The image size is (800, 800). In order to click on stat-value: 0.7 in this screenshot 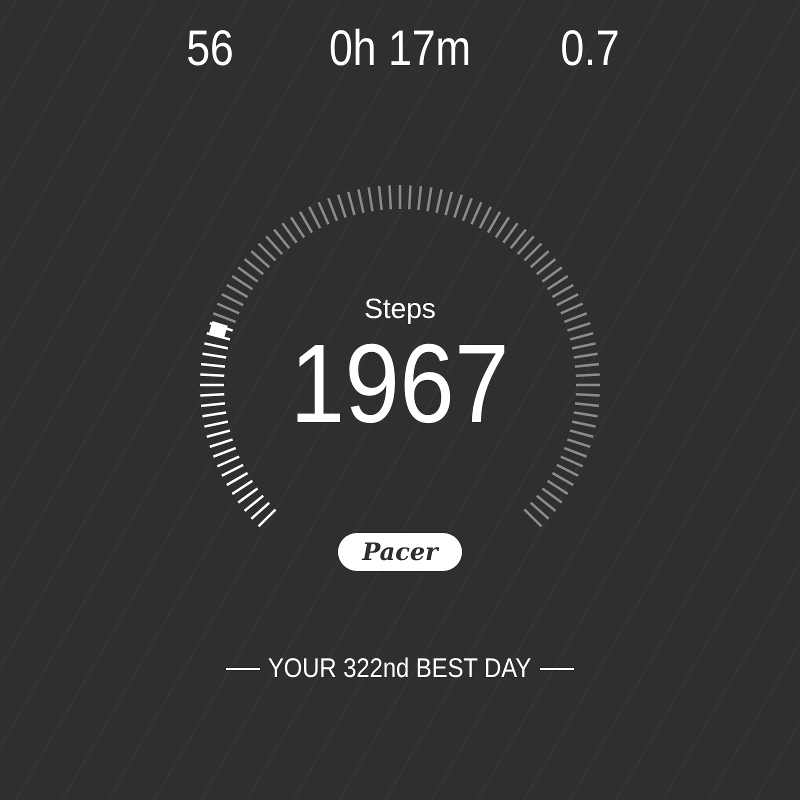, I will do `click(590, 48)`.